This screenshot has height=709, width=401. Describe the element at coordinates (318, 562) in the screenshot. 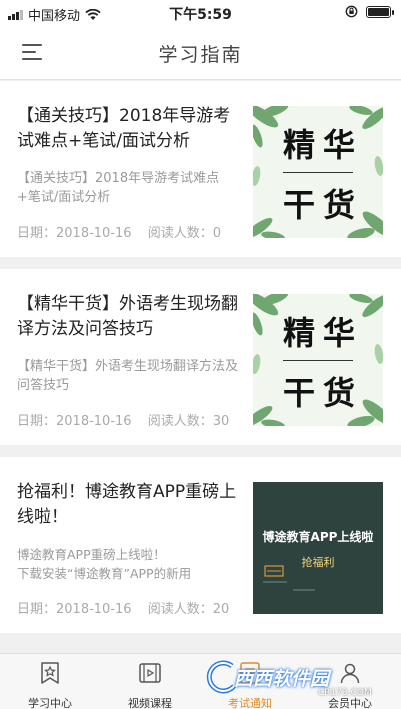

I see `thumb-subtitle: 抢福利` at that location.